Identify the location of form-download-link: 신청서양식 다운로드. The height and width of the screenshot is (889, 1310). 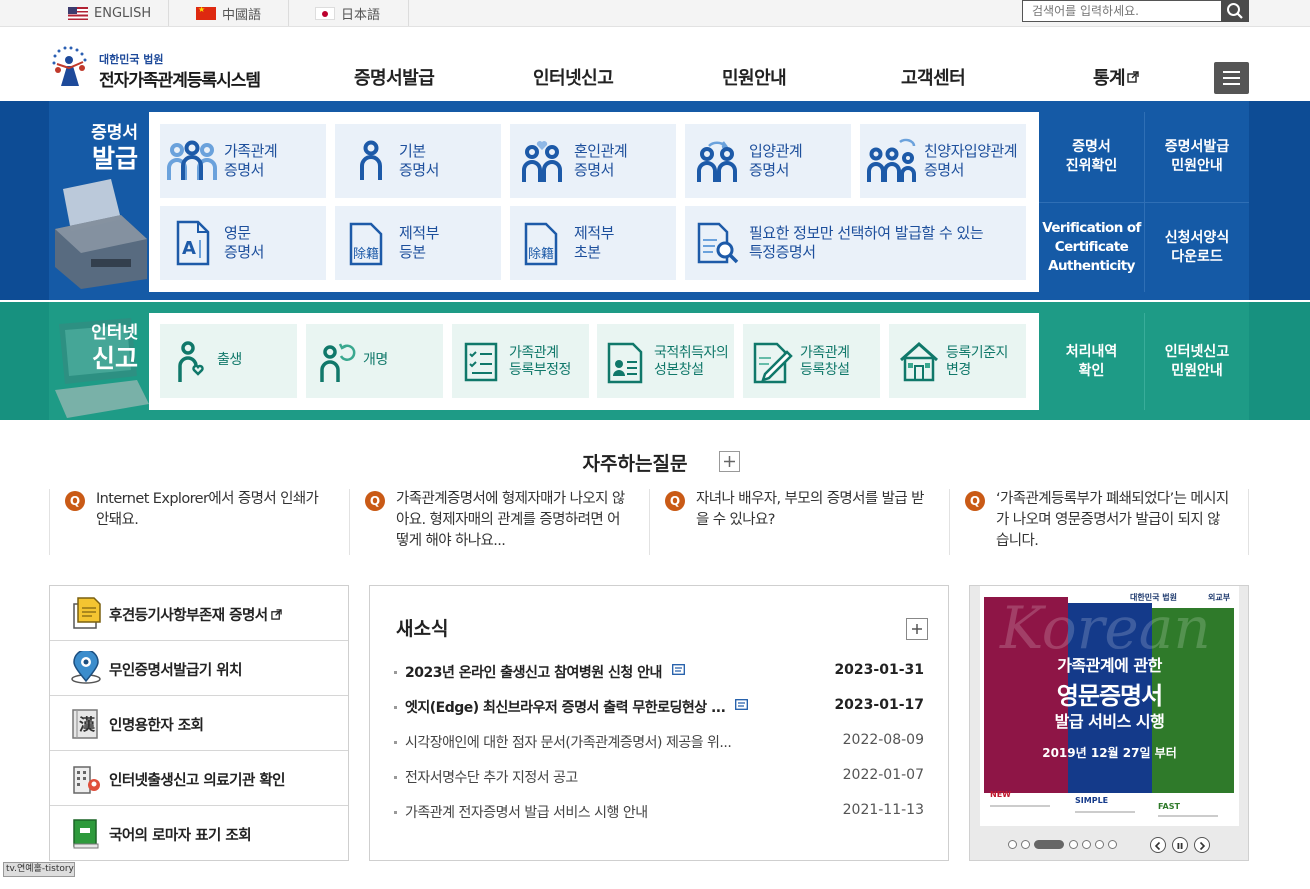
(1196, 247).